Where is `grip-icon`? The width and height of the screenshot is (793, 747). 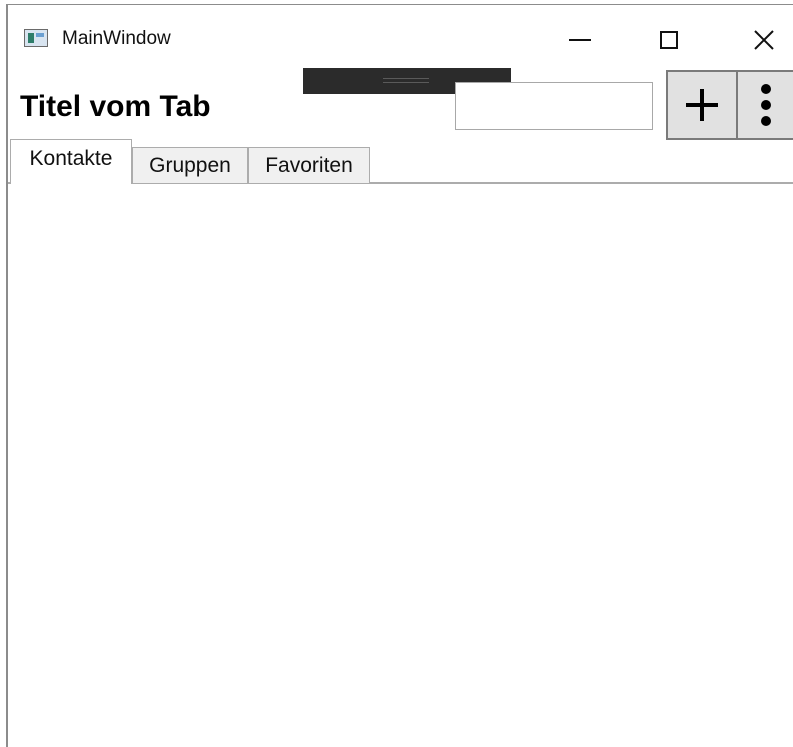
grip-icon is located at coordinates (406, 80).